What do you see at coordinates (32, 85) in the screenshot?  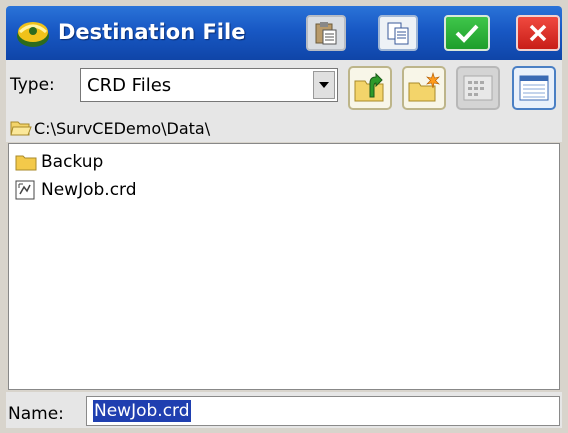 I see `type-label: Type:` at bounding box center [32, 85].